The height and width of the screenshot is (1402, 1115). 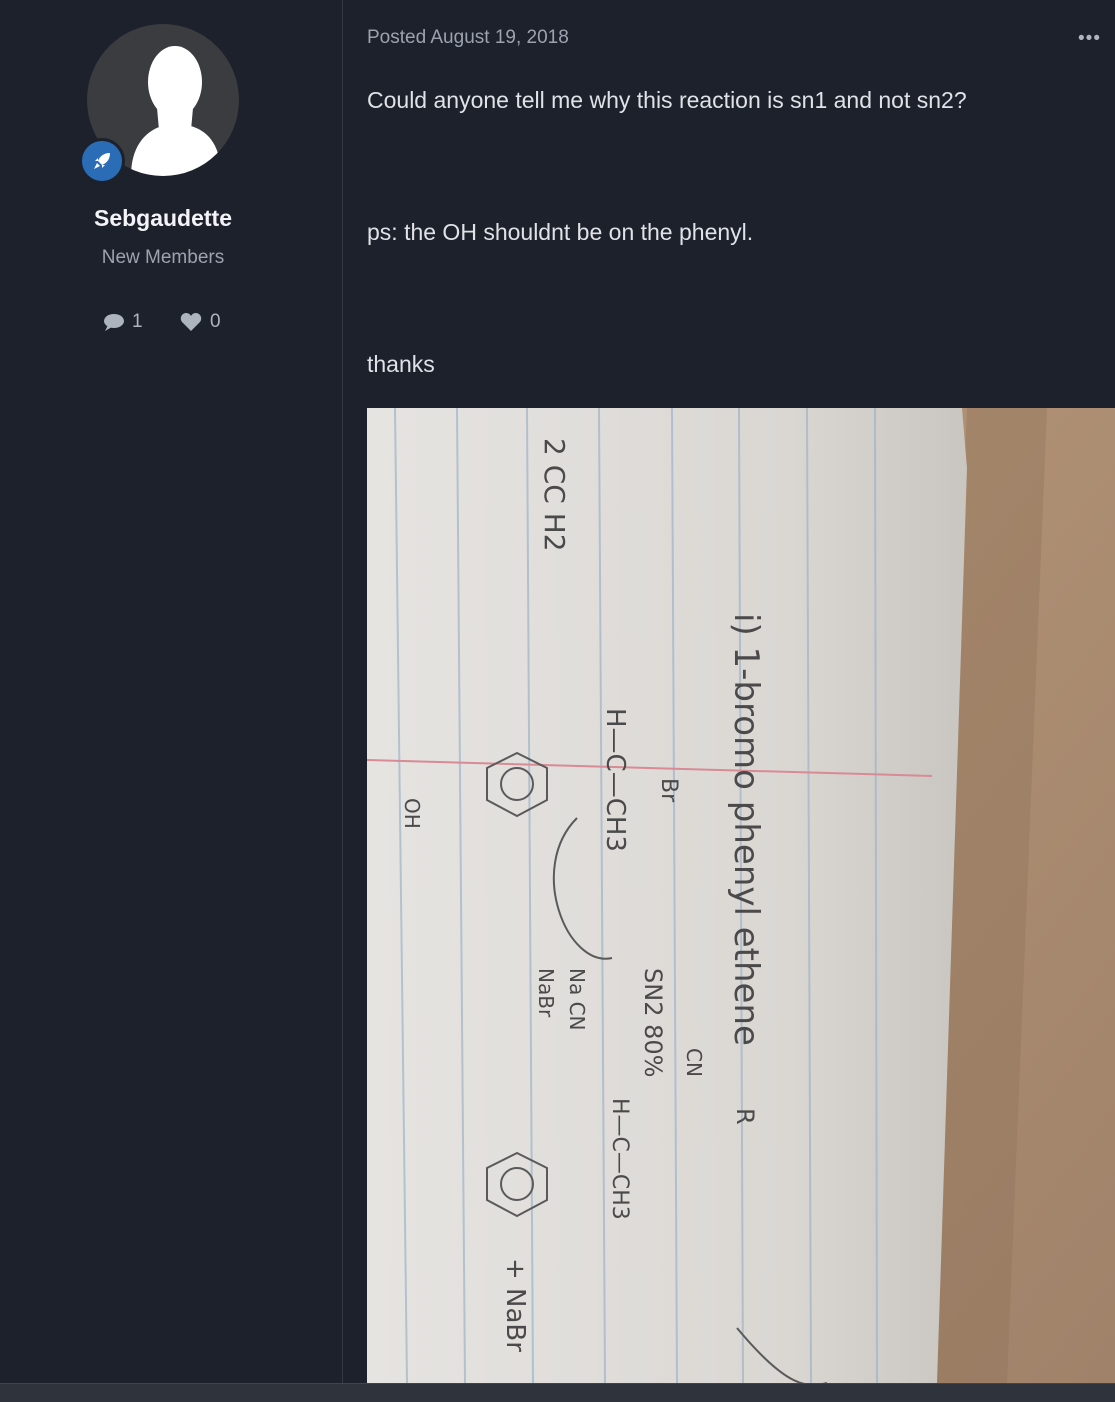 What do you see at coordinates (163, 218) in the screenshot?
I see `author-name: Sebgaudette` at bounding box center [163, 218].